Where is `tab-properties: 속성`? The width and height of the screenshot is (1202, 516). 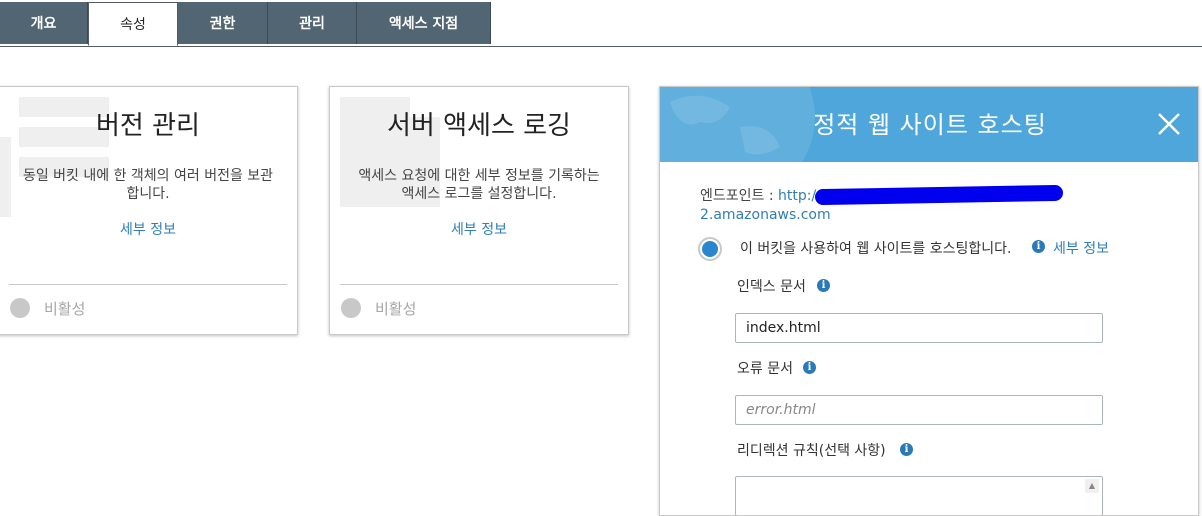 tab-properties: 속성 is located at coordinates (133, 24).